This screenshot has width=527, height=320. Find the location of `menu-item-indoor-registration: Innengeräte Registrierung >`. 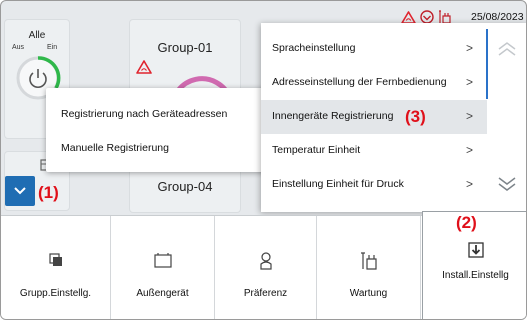

menu-item-indoor-registration: Innengeräte Registrierung > is located at coordinates (374, 117).